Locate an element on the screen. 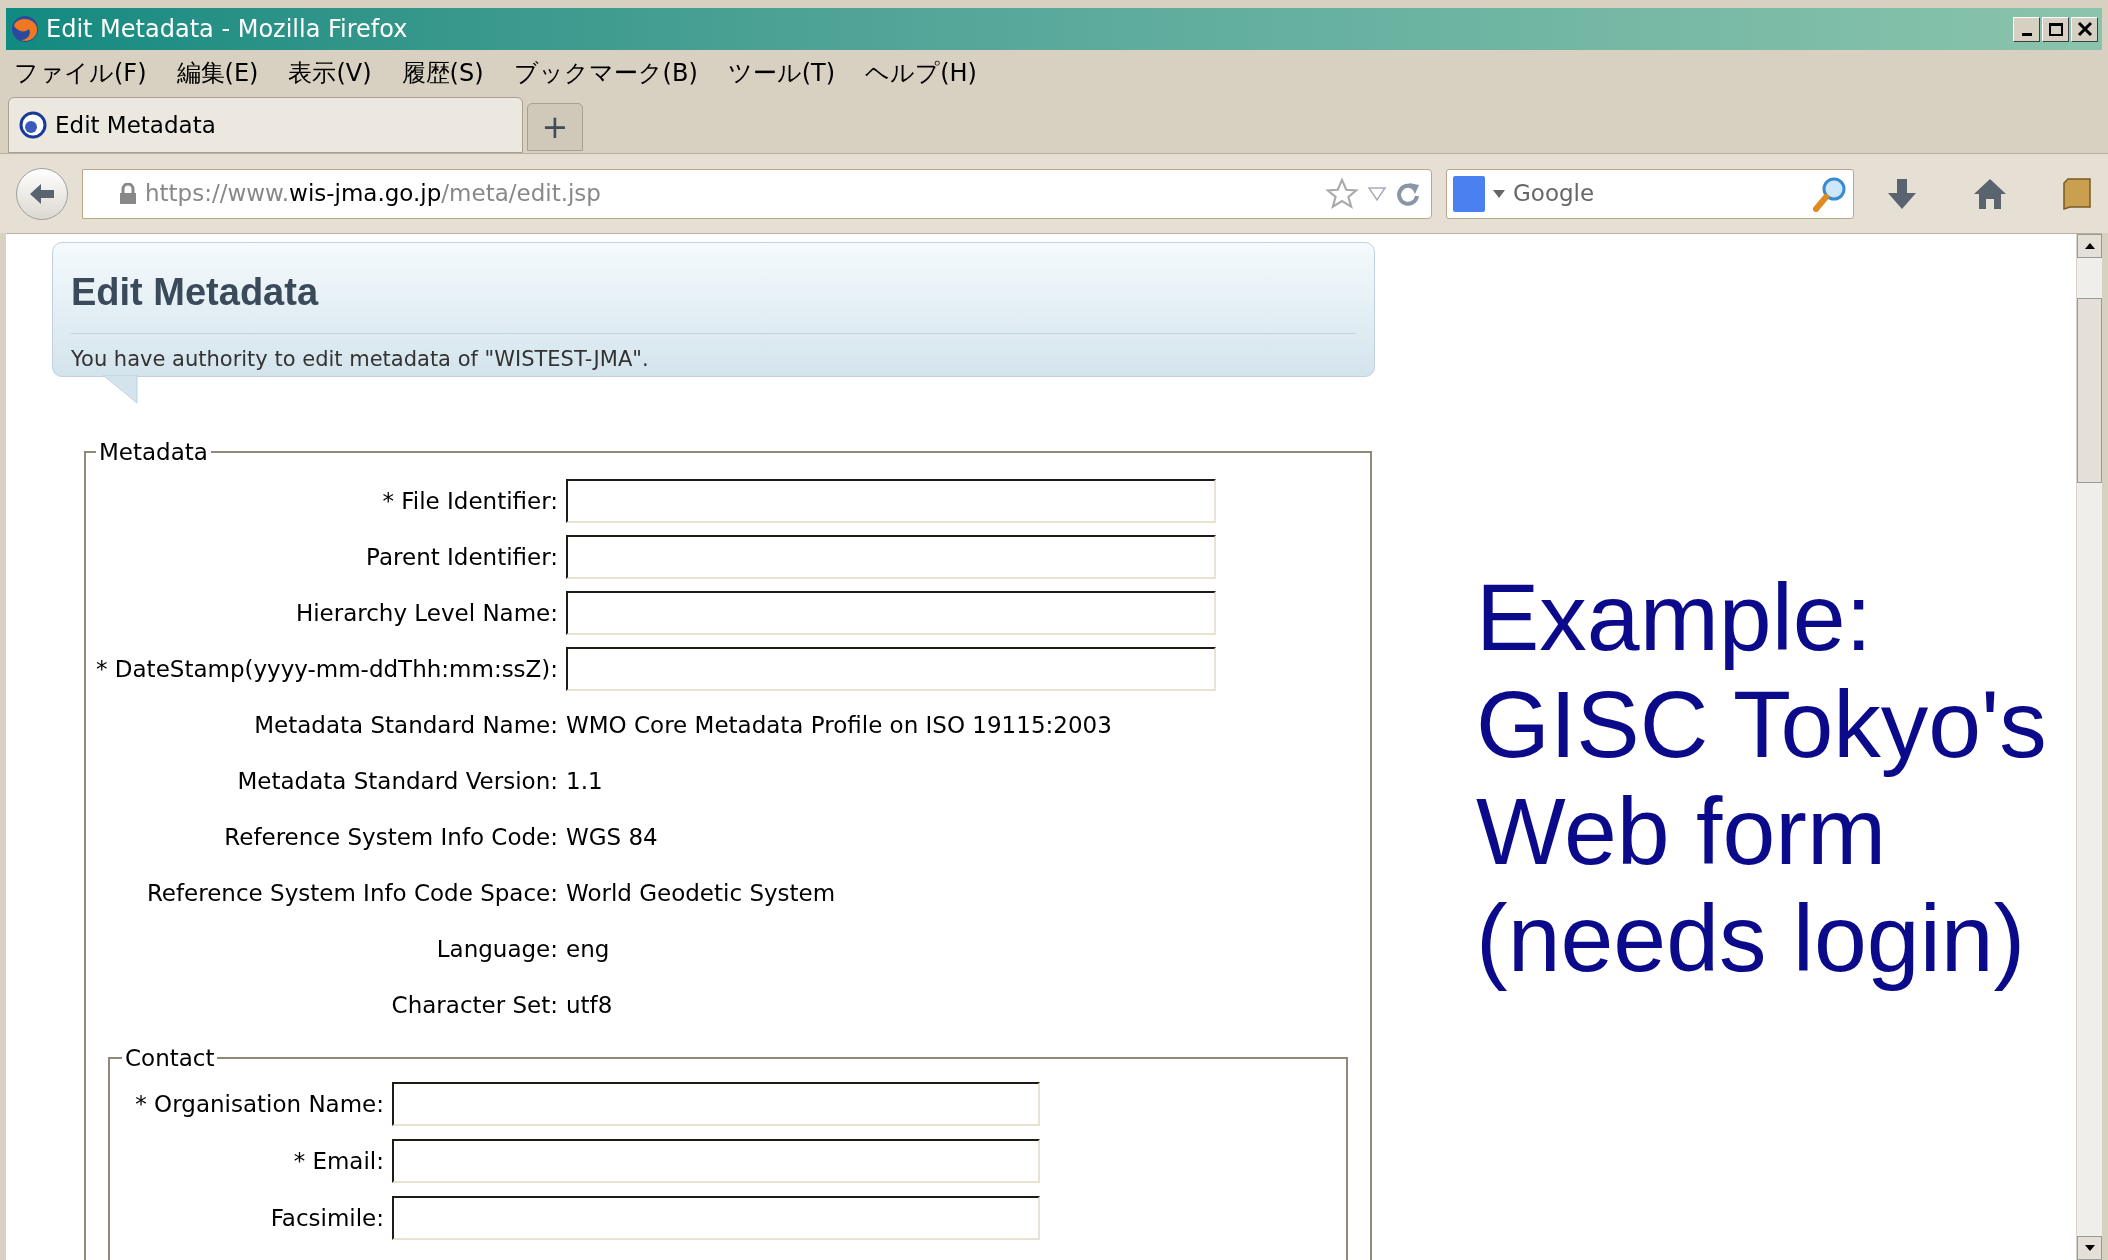 This screenshot has width=2108, height=1260. menu-item: 編集(E) is located at coordinates (217, 72).